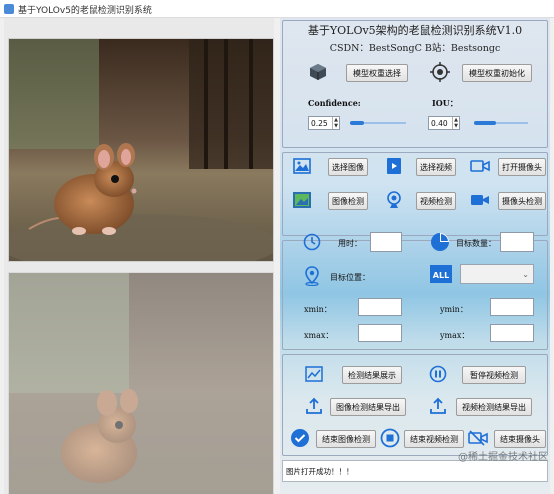 Image resolution: width=554 pixels, height=494 pixels. What do you see at coordinates (348, 167) in the screenshot?
I see `select-image-button: 选择图像` at bounding box center [348, 167].